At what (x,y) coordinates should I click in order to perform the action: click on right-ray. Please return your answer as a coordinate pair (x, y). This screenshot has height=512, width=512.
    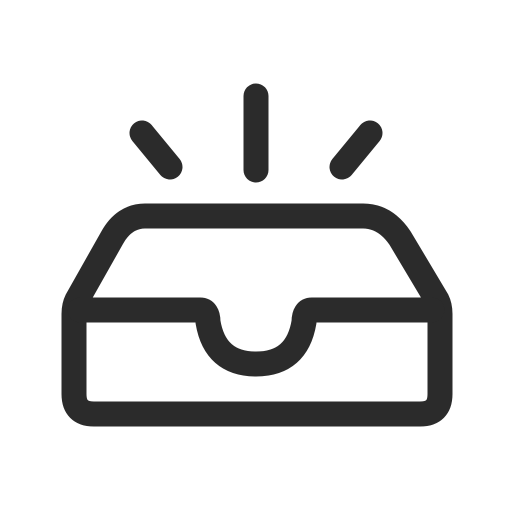
    Looking at the image, I should click on (356, 150).